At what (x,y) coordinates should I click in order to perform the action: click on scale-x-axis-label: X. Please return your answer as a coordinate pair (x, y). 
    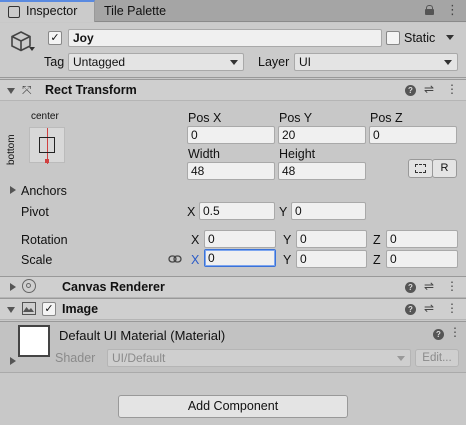
    Looking at the image, I should click on (195, 260).